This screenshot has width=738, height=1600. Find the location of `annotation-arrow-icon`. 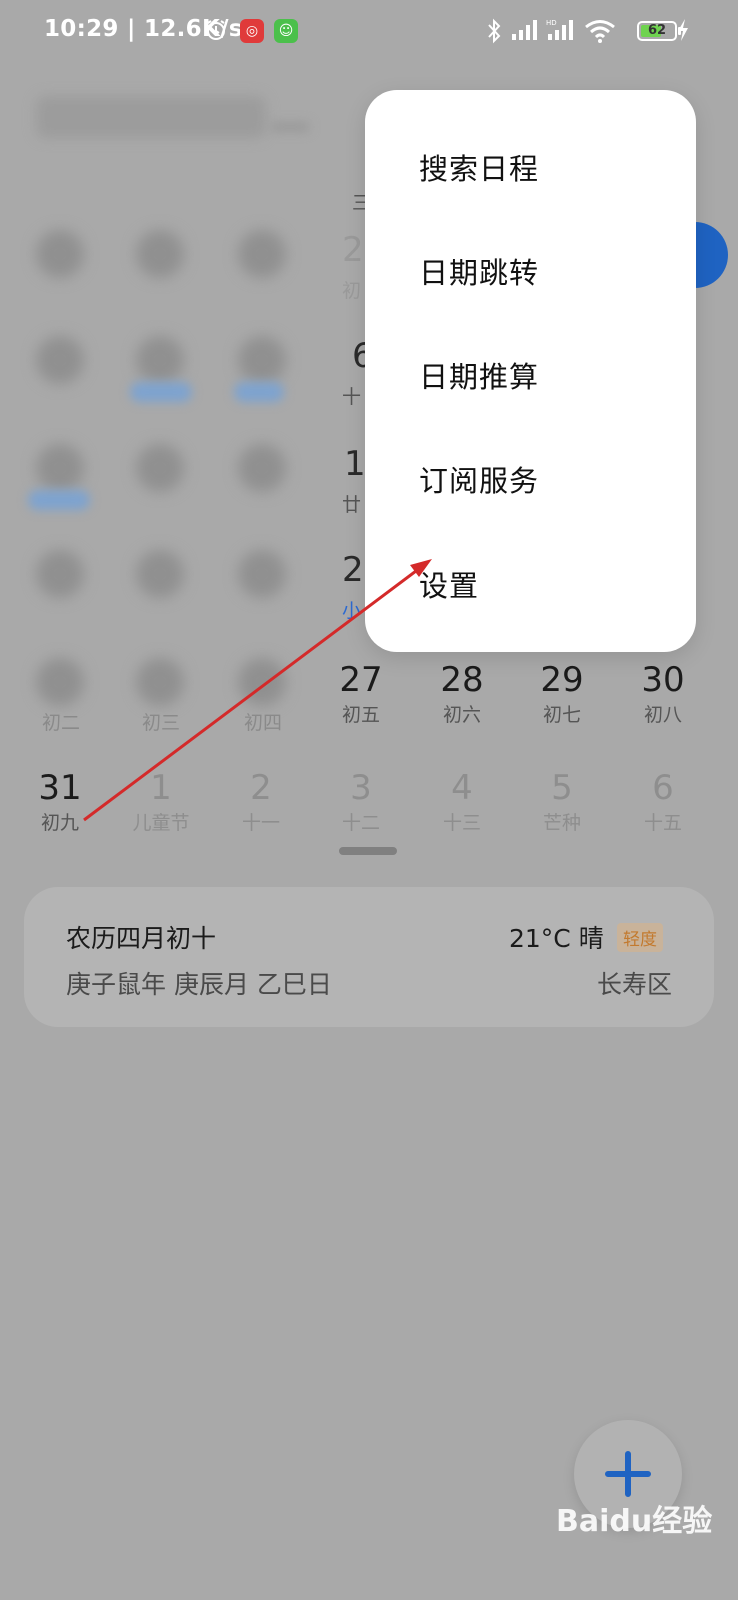

annotation-arrow-icon is located at coordinates (257, 690).